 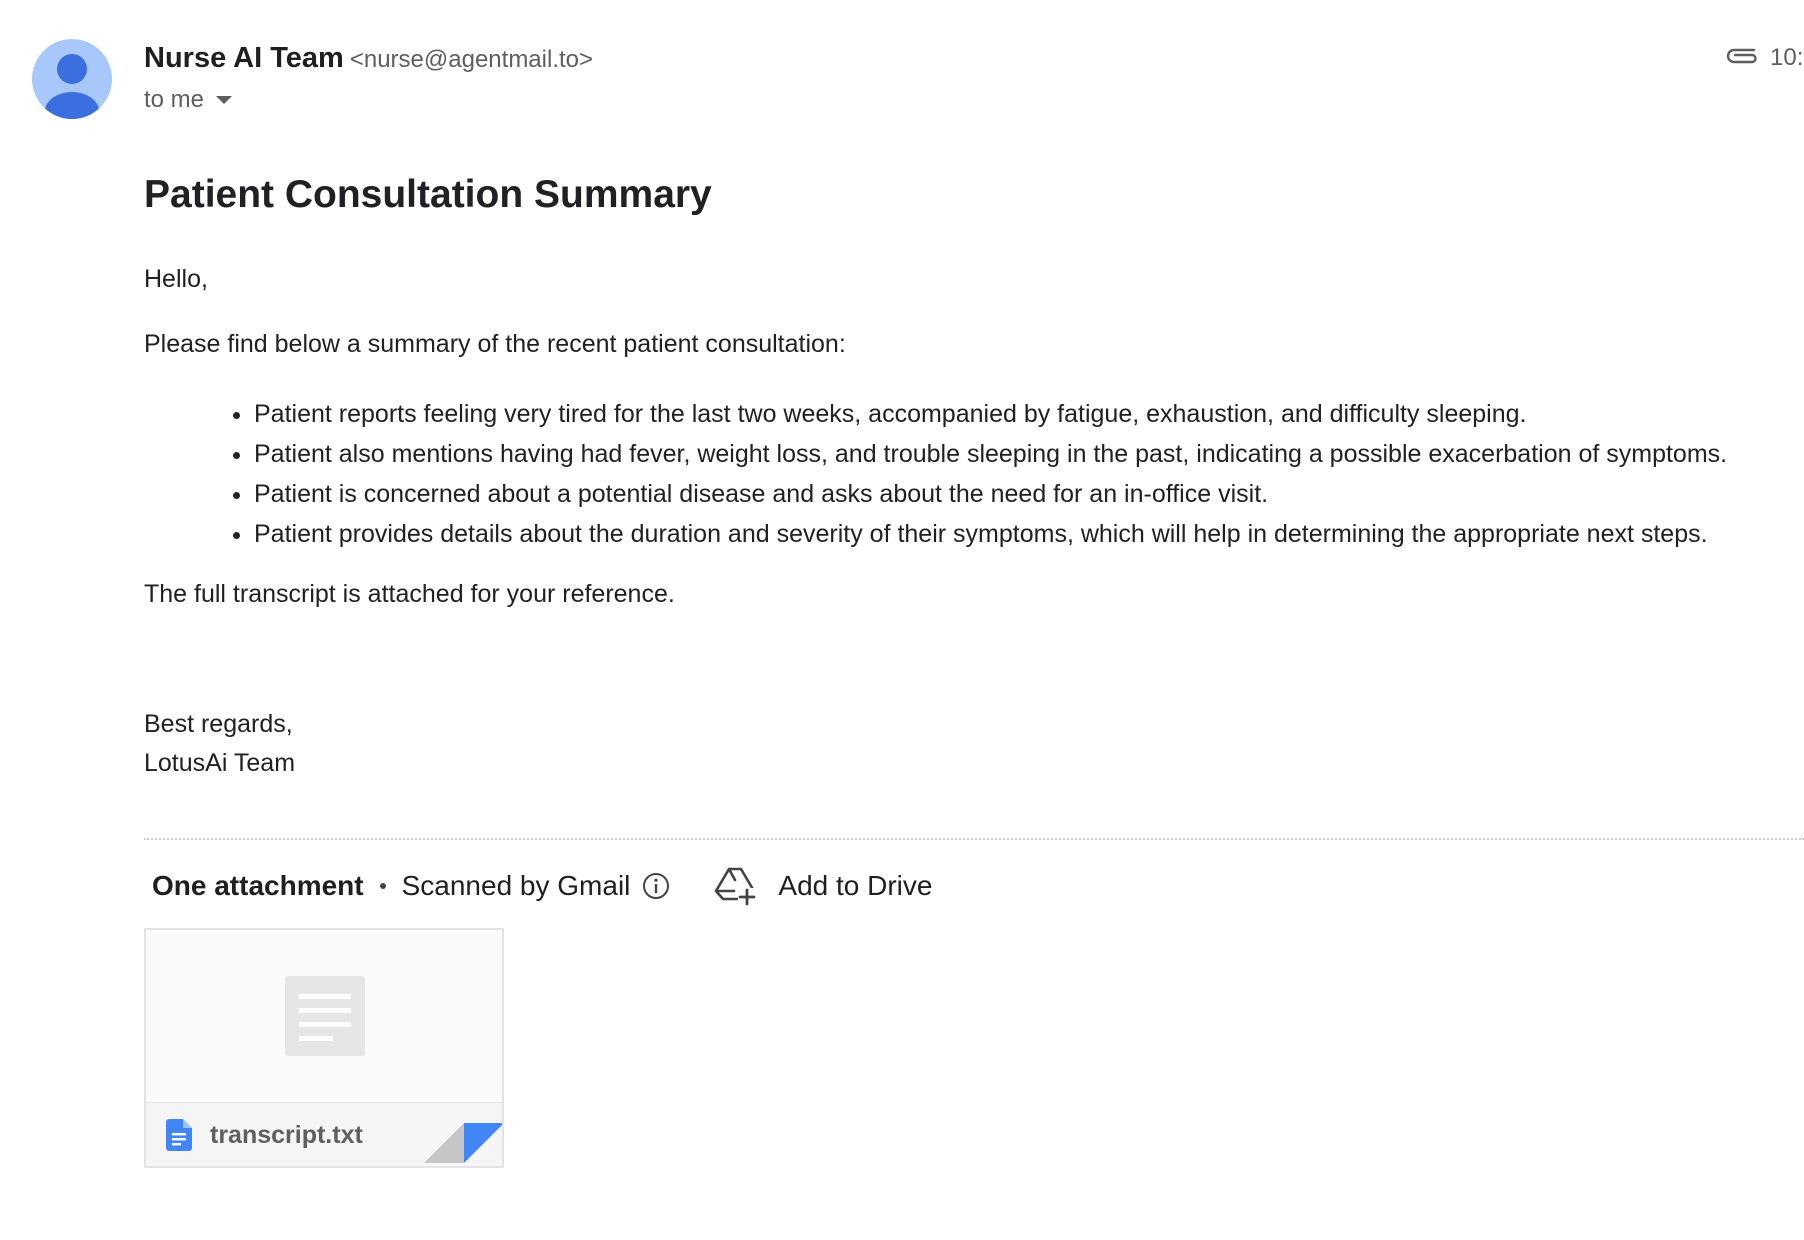 I want to click on info-icon, so click(x=656, y=886).